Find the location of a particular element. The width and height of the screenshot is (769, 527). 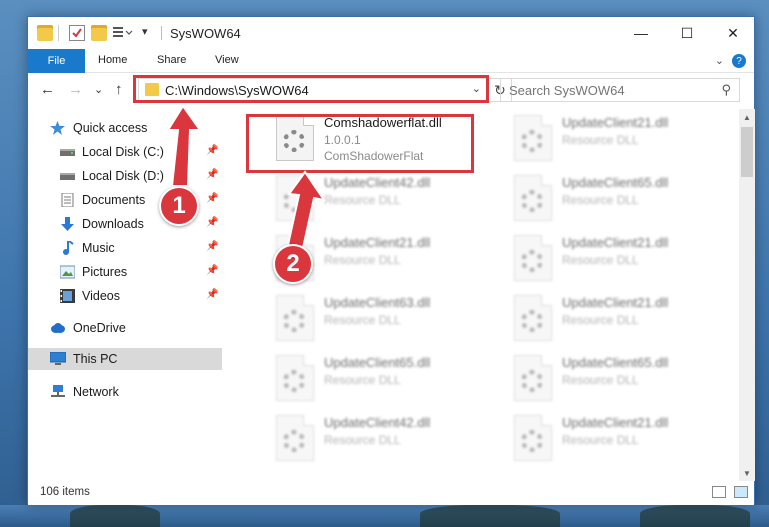

sidebar-item-quick-access: Quick access is located at coordinates (125, 128).